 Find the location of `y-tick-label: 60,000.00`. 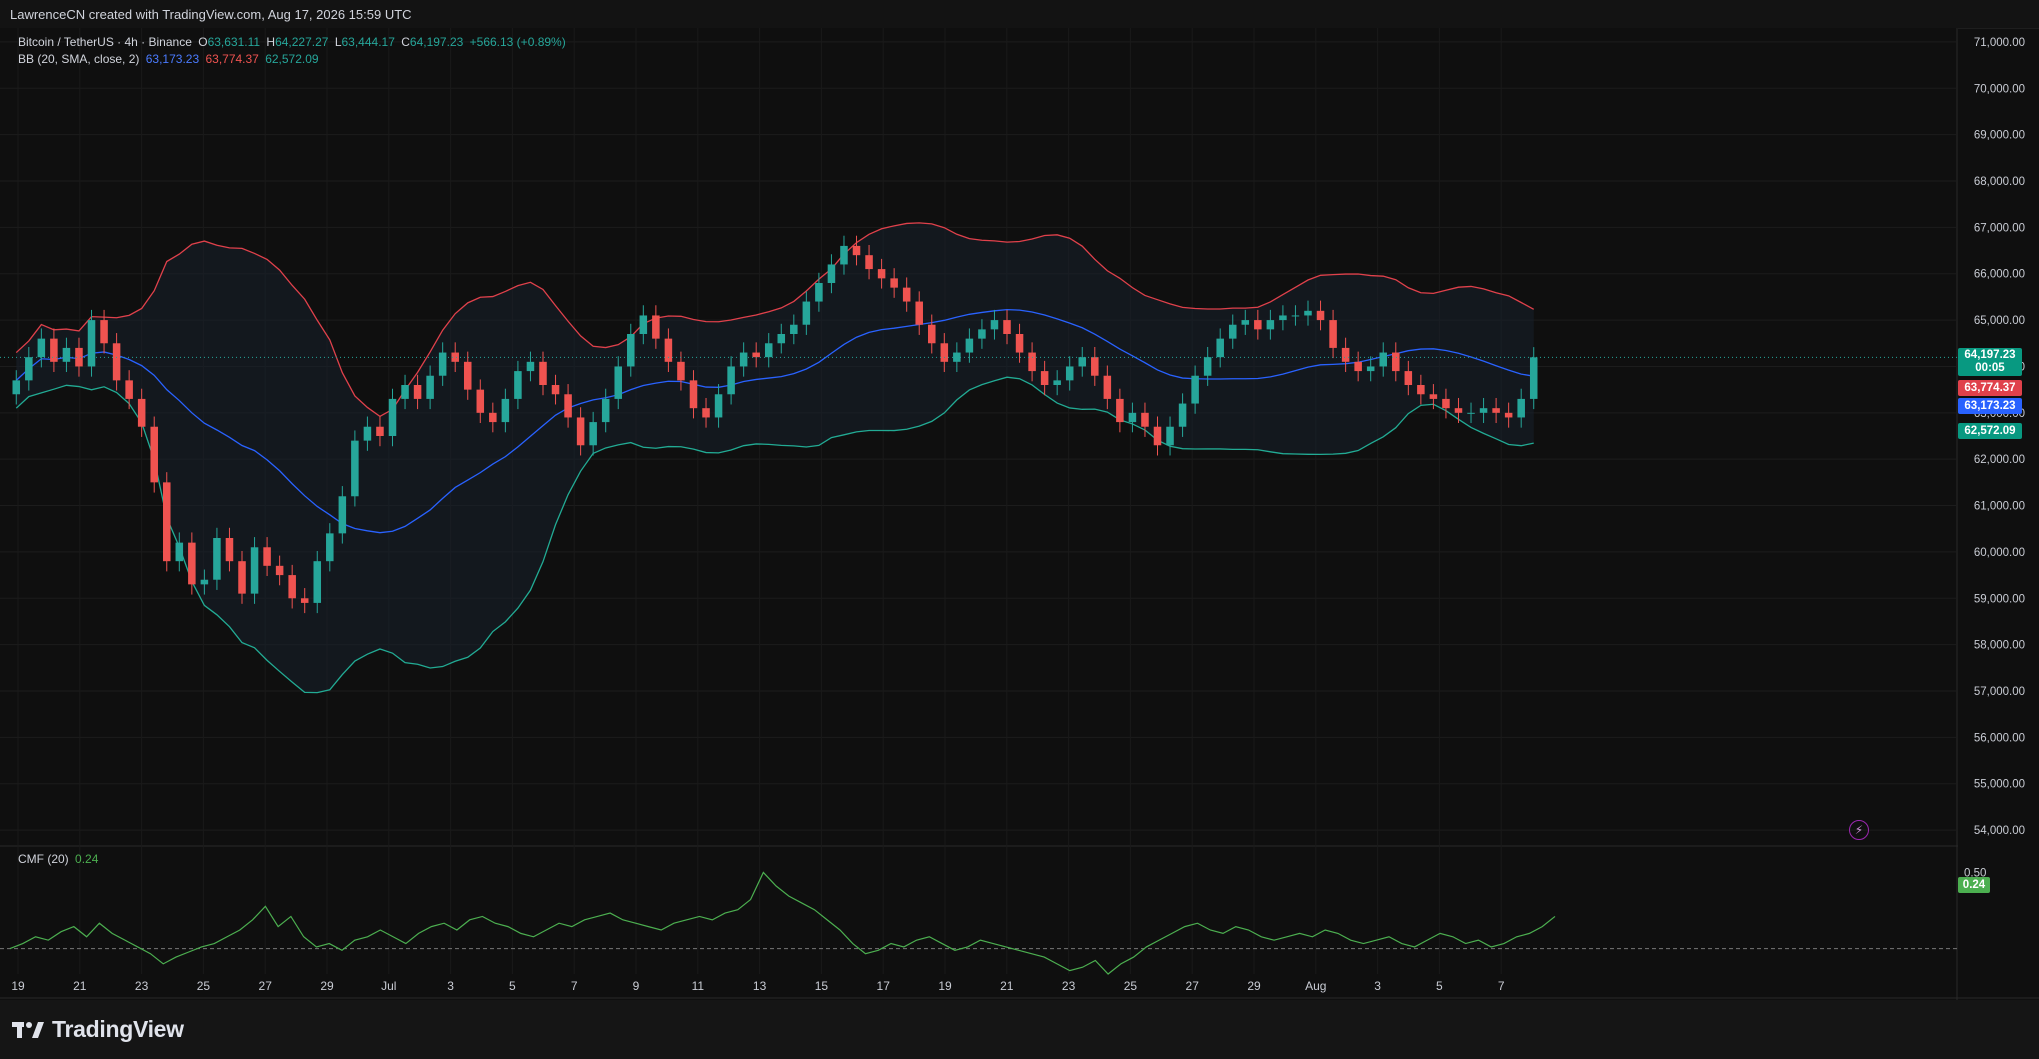

y-tick-label: 60,000.00 is located at coordinates (1999, 553).